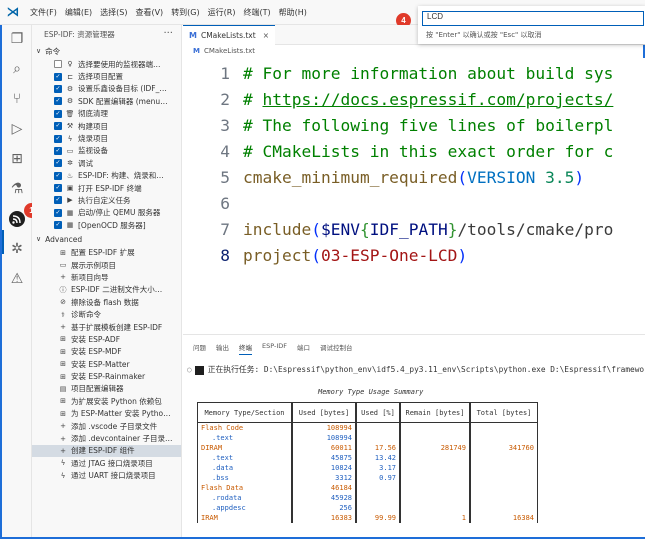  Describe the element at coordinates (106, 352) in the screenshot. I see `advanced-item: ⊞ 安装 ESP-MDF` at that location.